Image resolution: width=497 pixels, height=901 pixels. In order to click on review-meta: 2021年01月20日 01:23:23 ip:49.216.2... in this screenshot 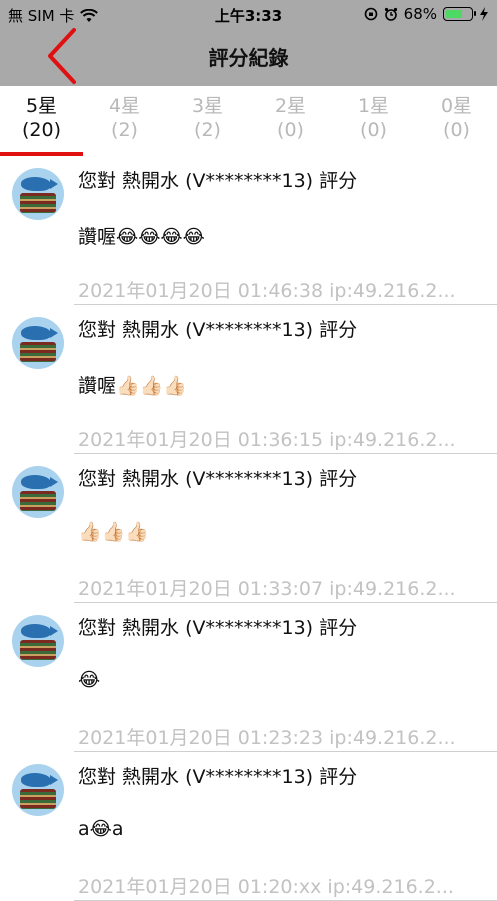, I will do `click(267, 738)`.